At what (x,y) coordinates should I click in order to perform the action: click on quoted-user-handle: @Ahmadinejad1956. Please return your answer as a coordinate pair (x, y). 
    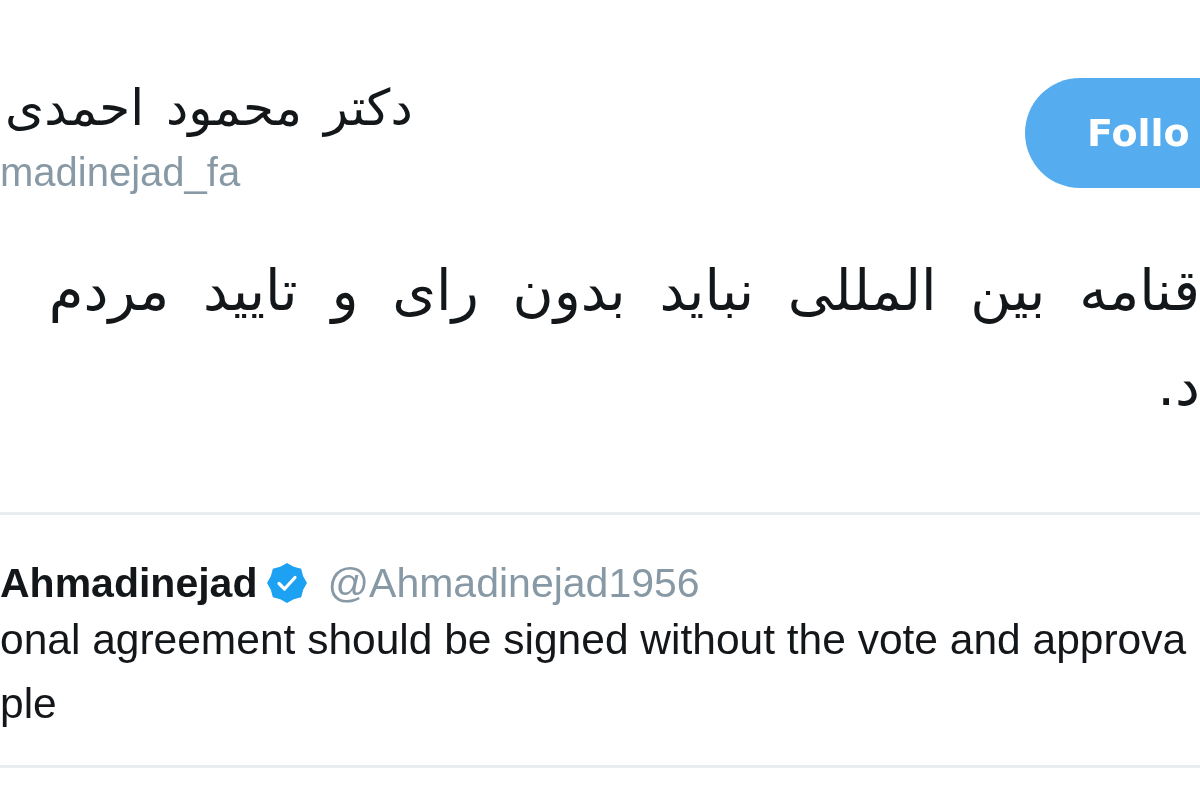
    Looking at the image, I should click on (513, 583).